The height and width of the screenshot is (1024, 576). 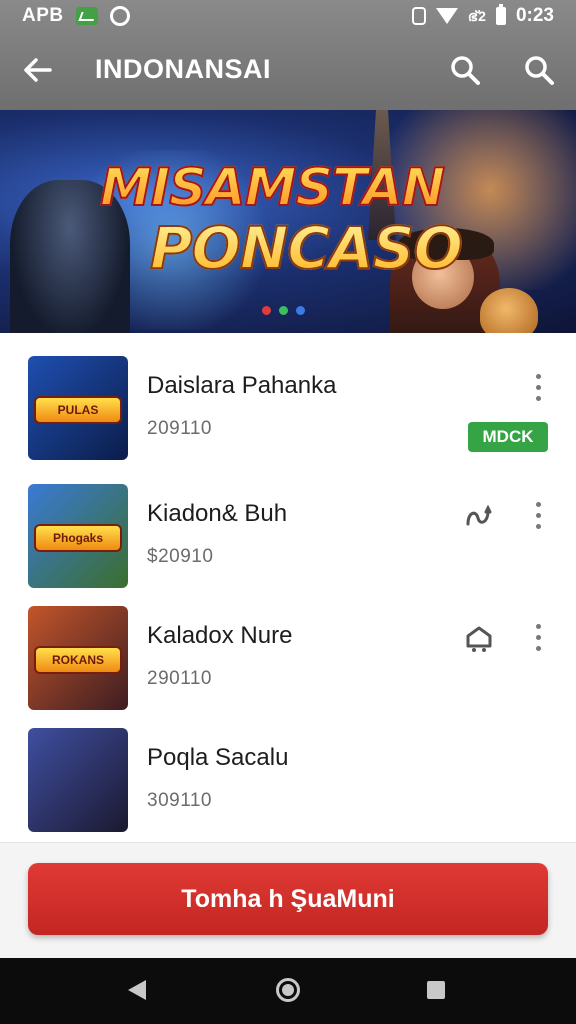 What do you see at coordinates (86, 16) in the screenshot?
I see `notification-icon` at bounding box center [86, 16].